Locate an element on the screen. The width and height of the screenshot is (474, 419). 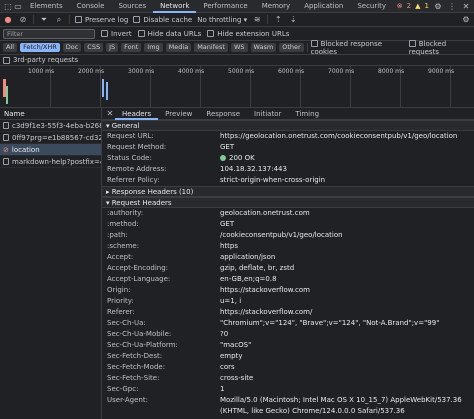
header-key: :path: is located at coordinates (117, 235).